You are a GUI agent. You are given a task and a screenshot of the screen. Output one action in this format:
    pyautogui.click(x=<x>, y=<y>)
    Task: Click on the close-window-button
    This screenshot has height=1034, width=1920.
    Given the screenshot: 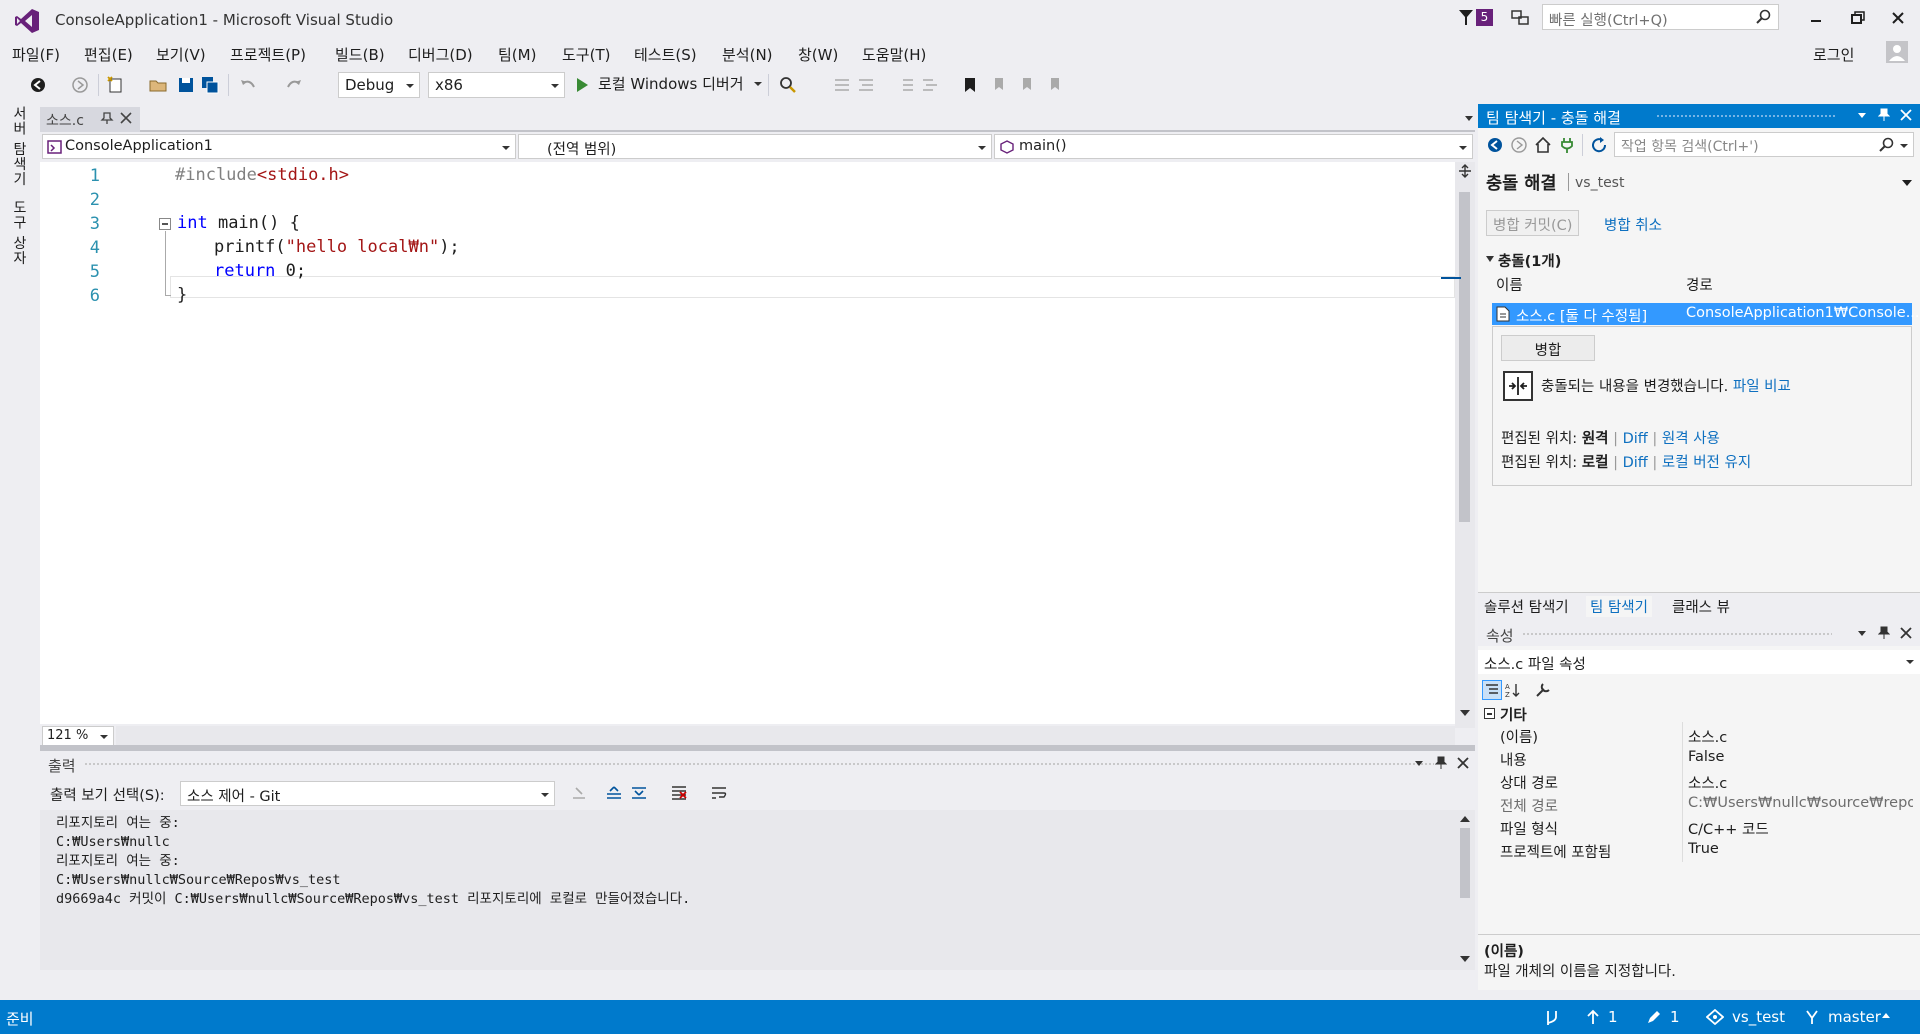 What is the action you would take?
    pyautogui.click(x=1898, y=18)
    